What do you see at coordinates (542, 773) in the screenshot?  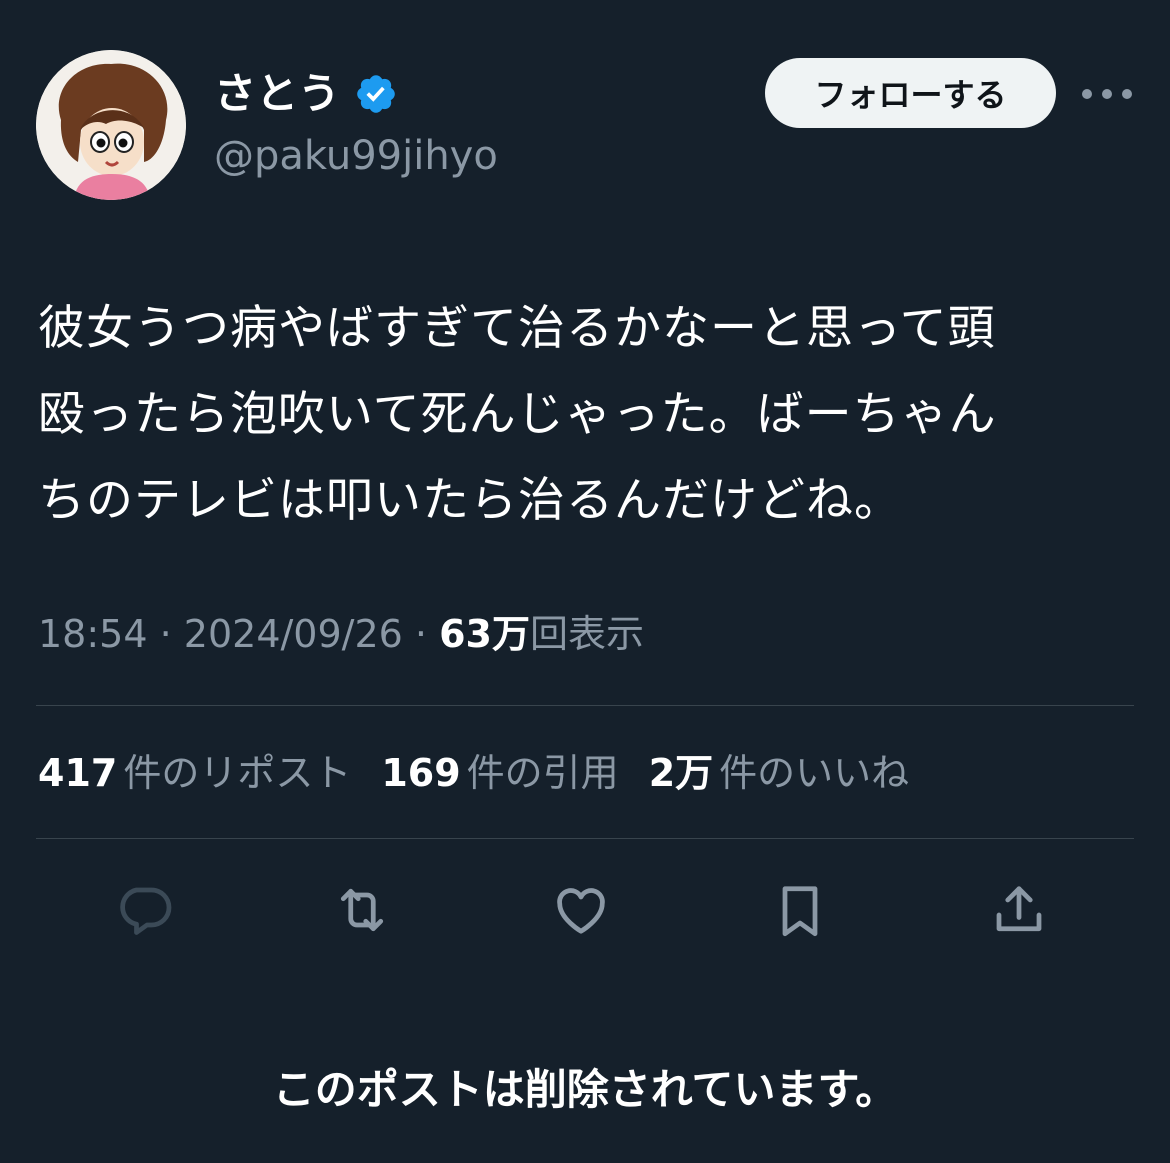 I see `quotes-label: 件の引用` at bounding box center [542, 773].